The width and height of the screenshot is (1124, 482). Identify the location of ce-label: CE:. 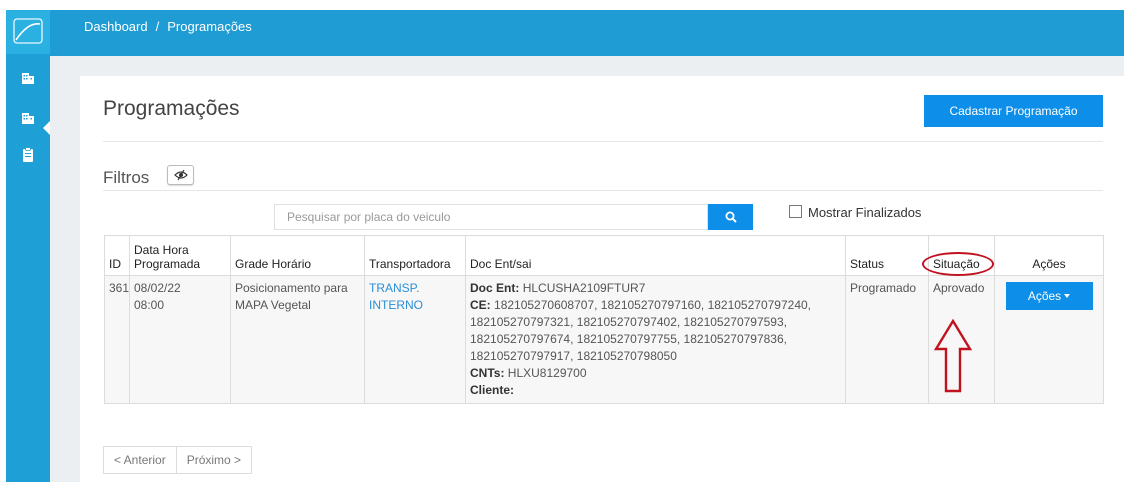
(480, 305).